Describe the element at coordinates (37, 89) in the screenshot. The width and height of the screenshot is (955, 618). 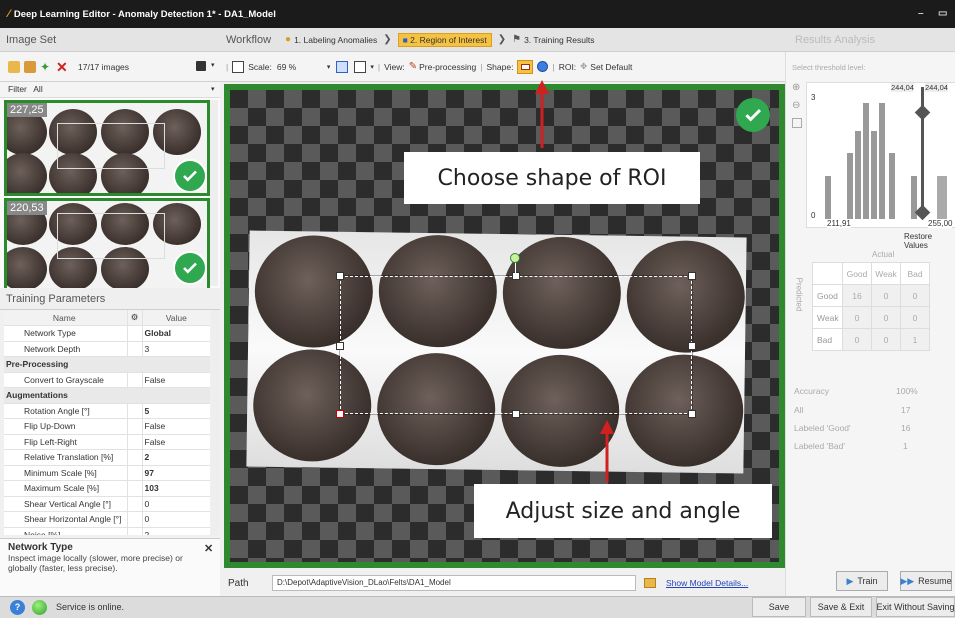
I see `filter-select: All` at that location.